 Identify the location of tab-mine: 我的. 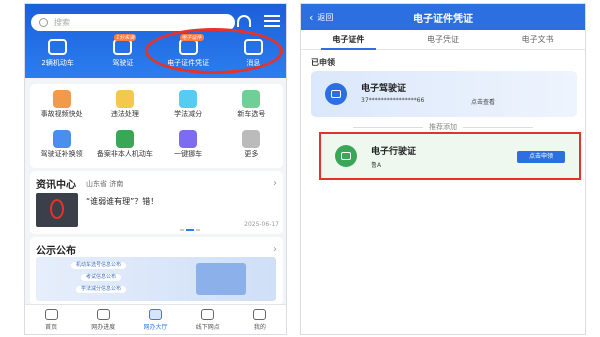
(260, 319).